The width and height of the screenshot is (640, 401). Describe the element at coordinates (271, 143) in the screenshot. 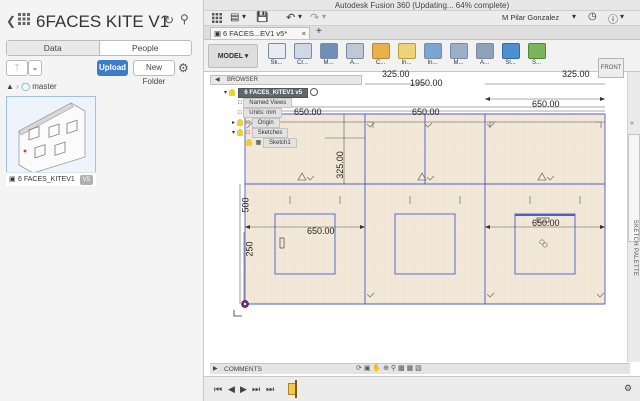

I see `browser-item: ▦ Sketch1` at that location.